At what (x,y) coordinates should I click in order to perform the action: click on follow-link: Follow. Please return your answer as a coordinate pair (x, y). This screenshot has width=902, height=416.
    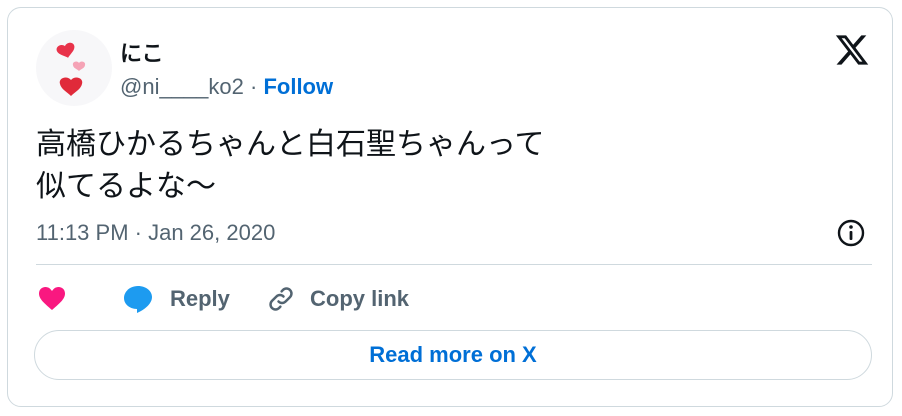
    Looking at the image, I should click on (298, 86).